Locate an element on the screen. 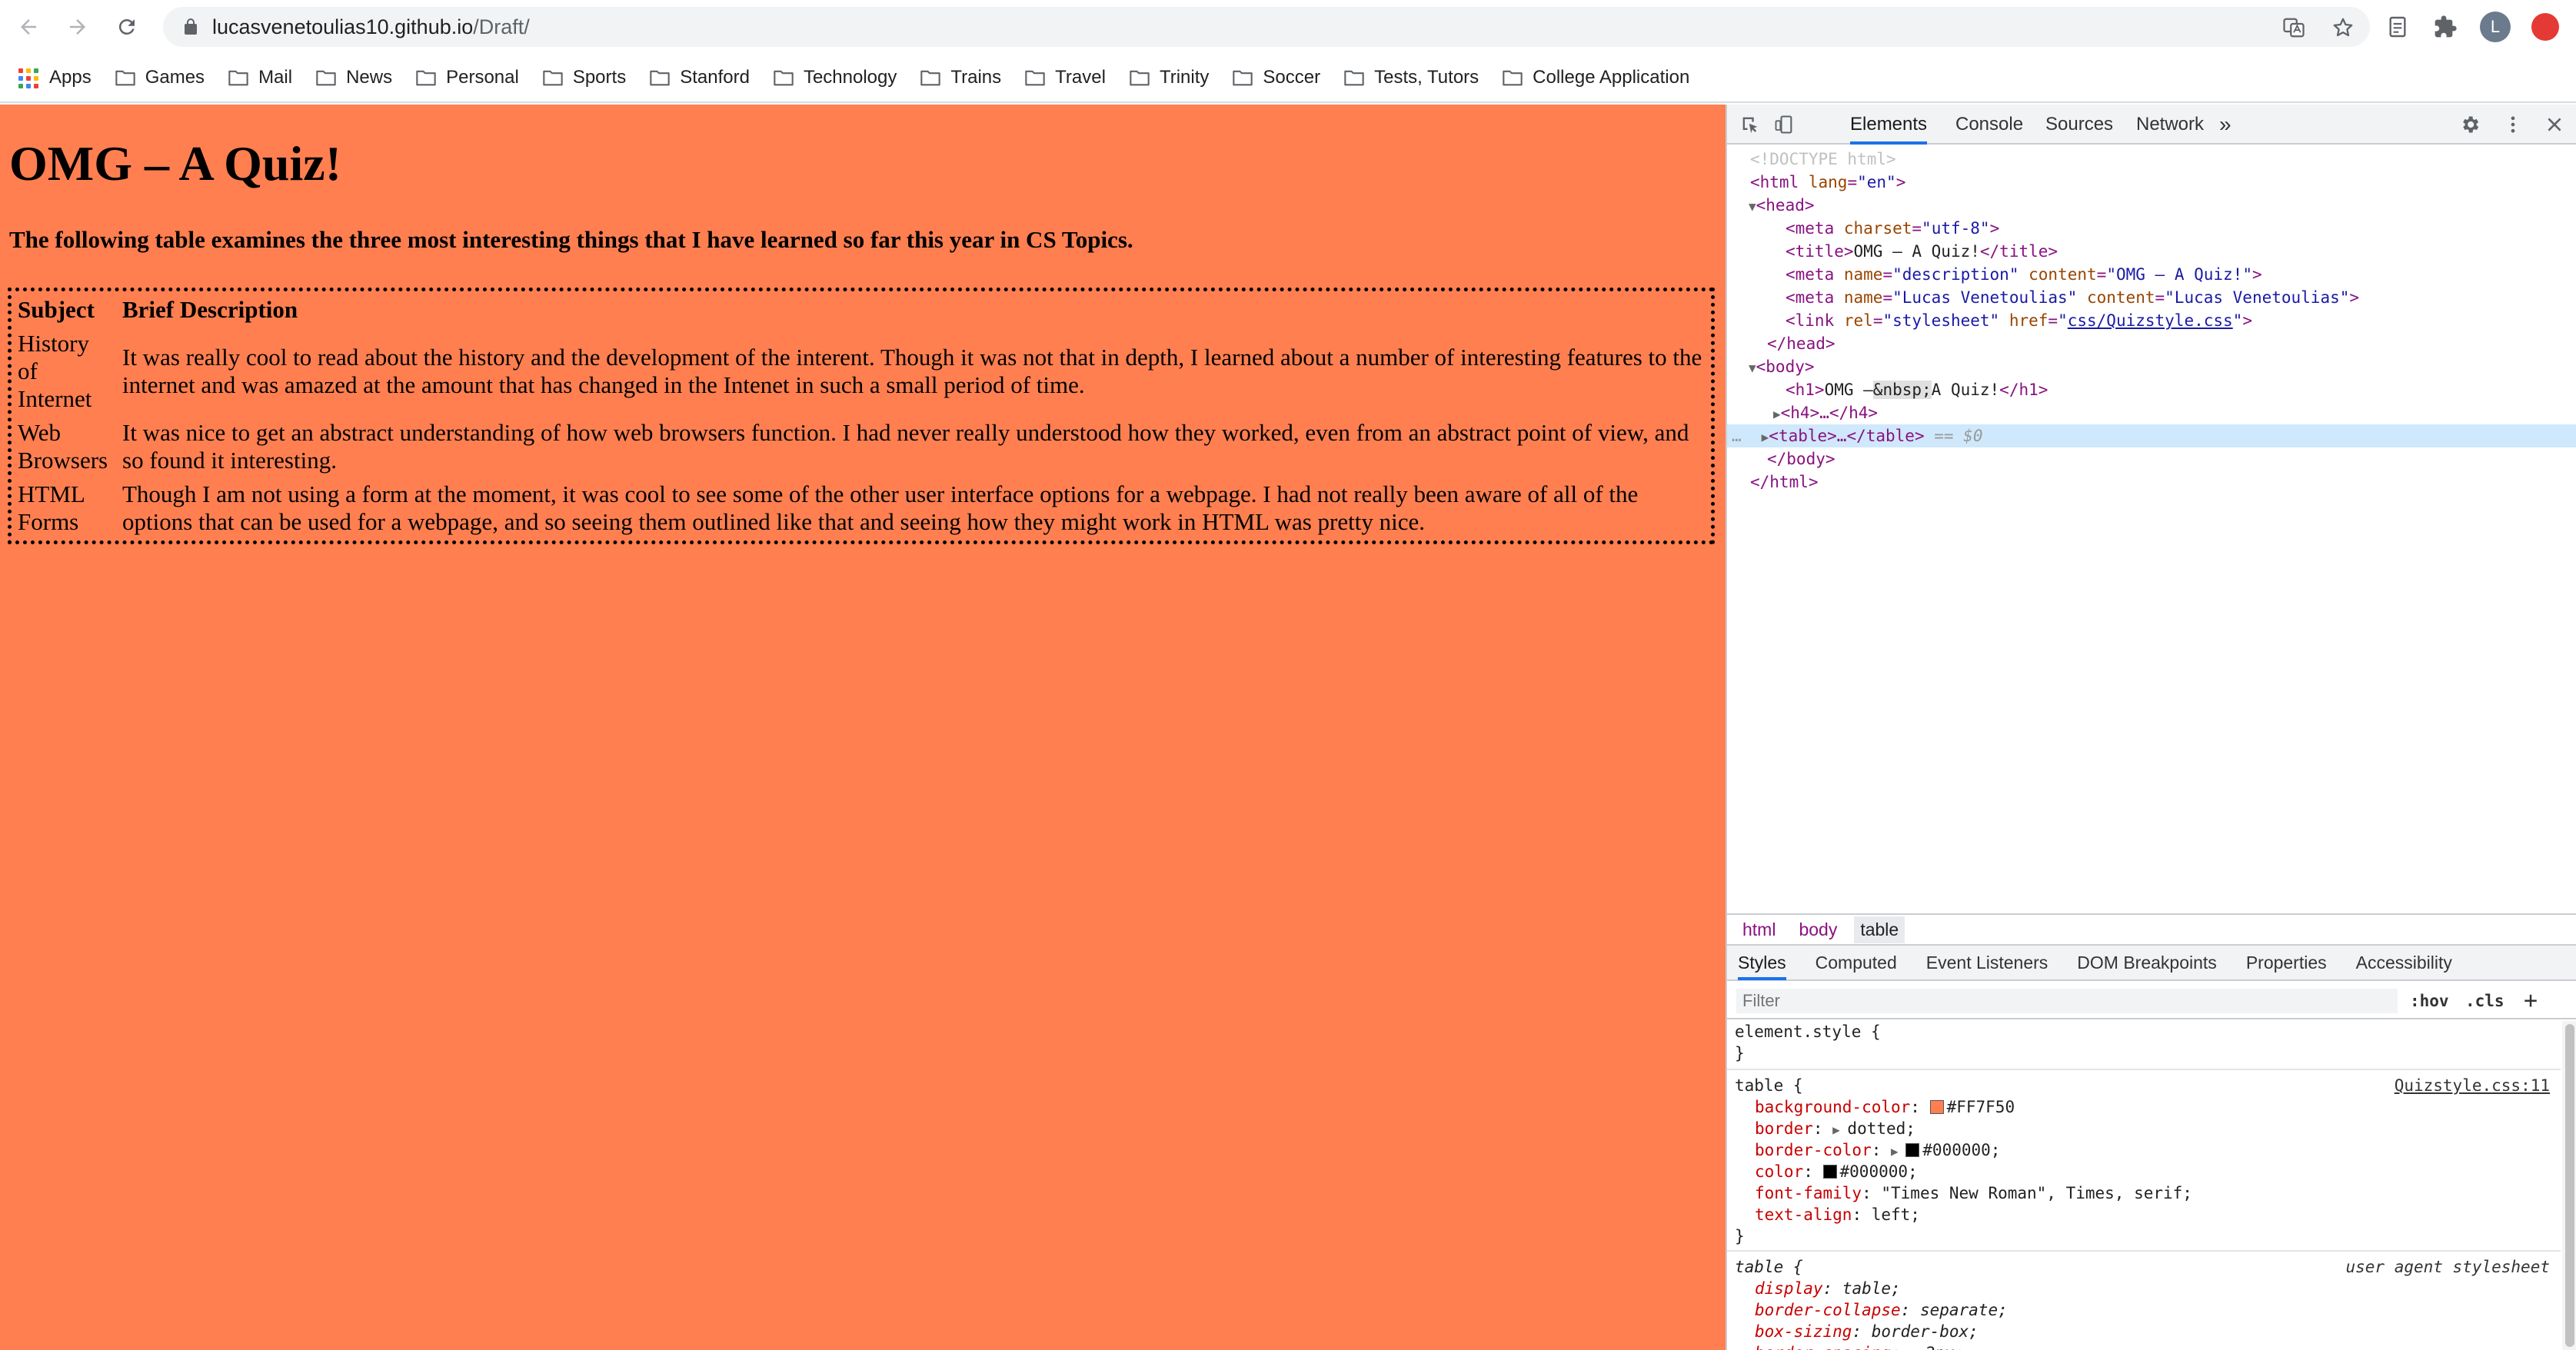 This screenshot has width=2576, height=1350. profile-avatar: L is located at coordinates (2495, 27).